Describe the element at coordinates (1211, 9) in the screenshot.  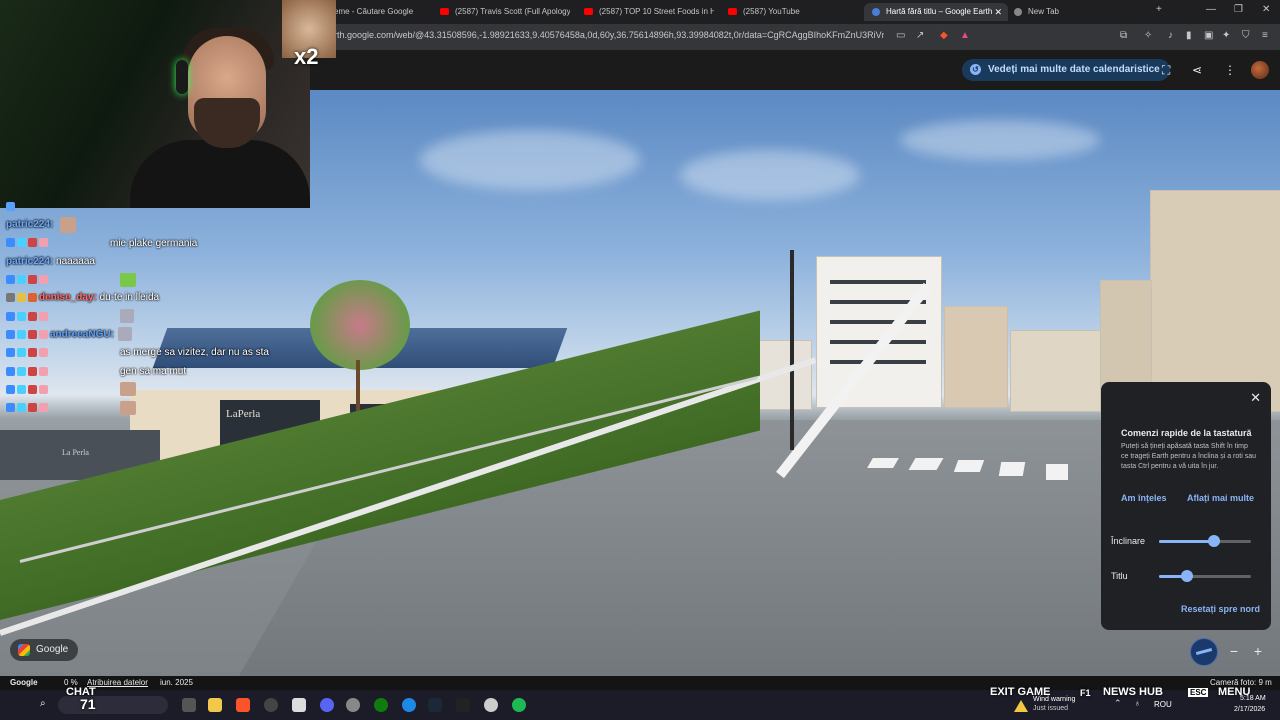
I see `minimize-button: —` at that location.